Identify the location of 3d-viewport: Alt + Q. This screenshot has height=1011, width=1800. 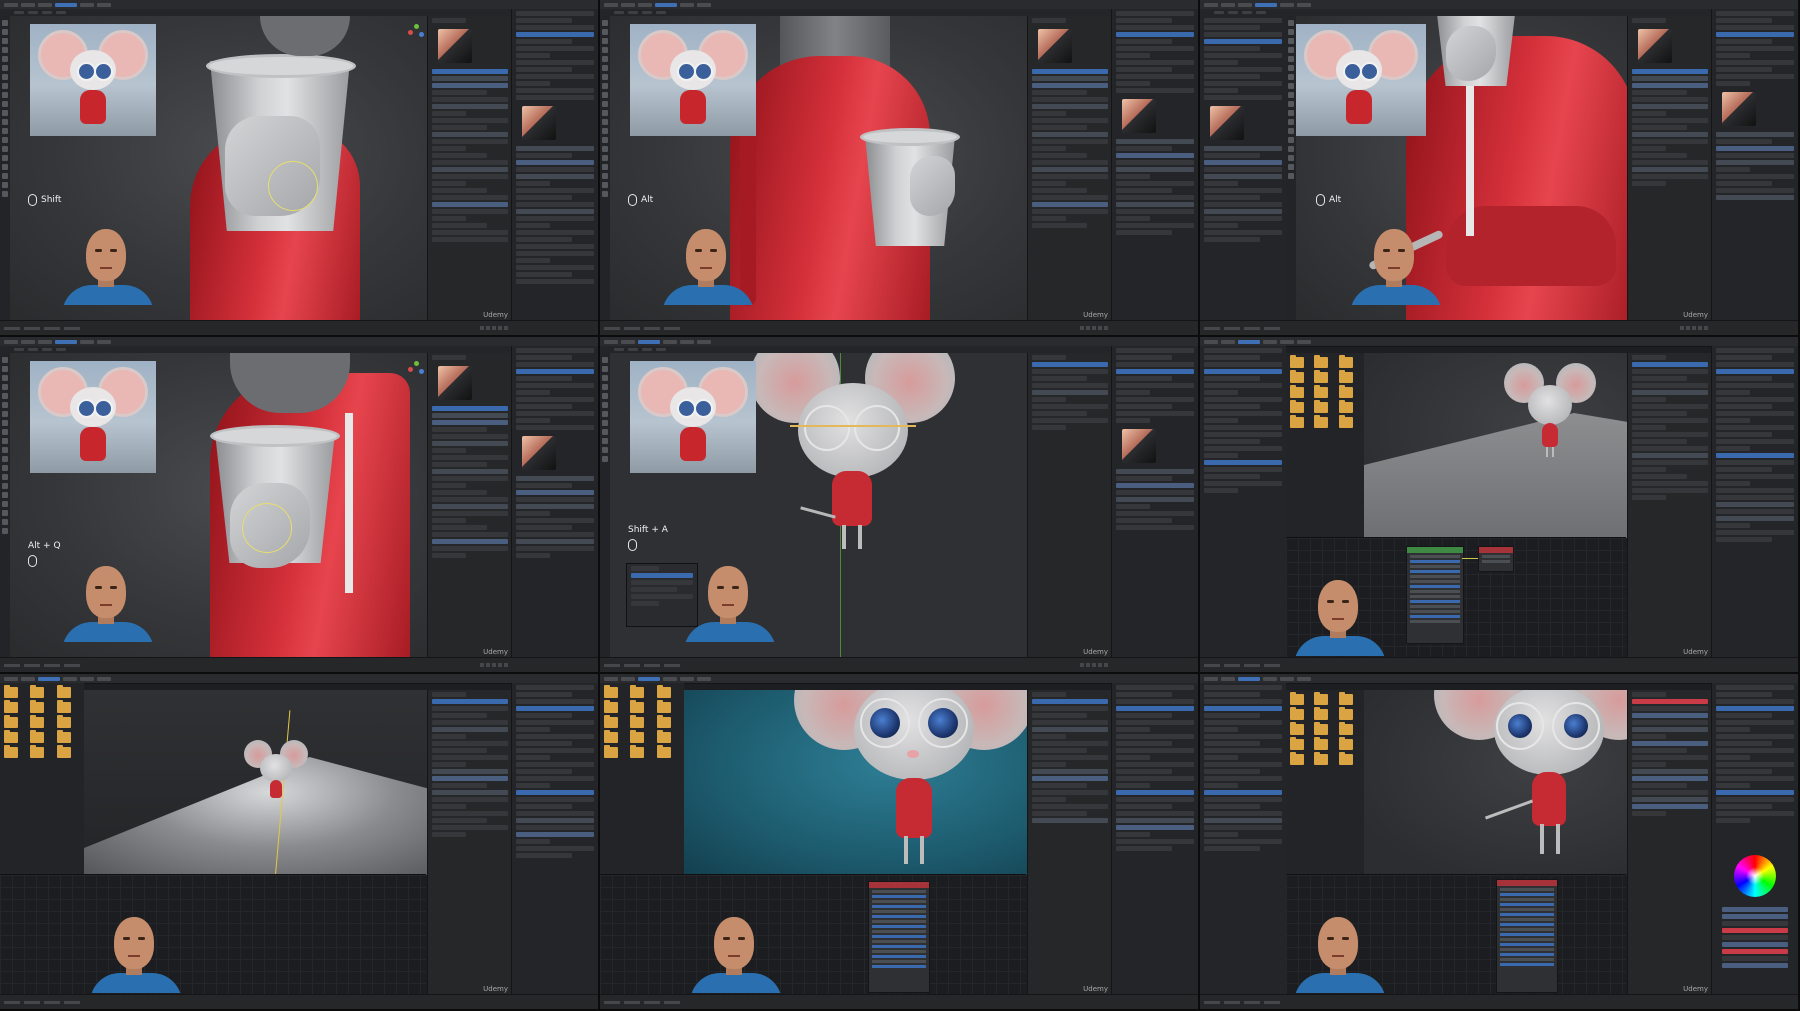
(220, 505).